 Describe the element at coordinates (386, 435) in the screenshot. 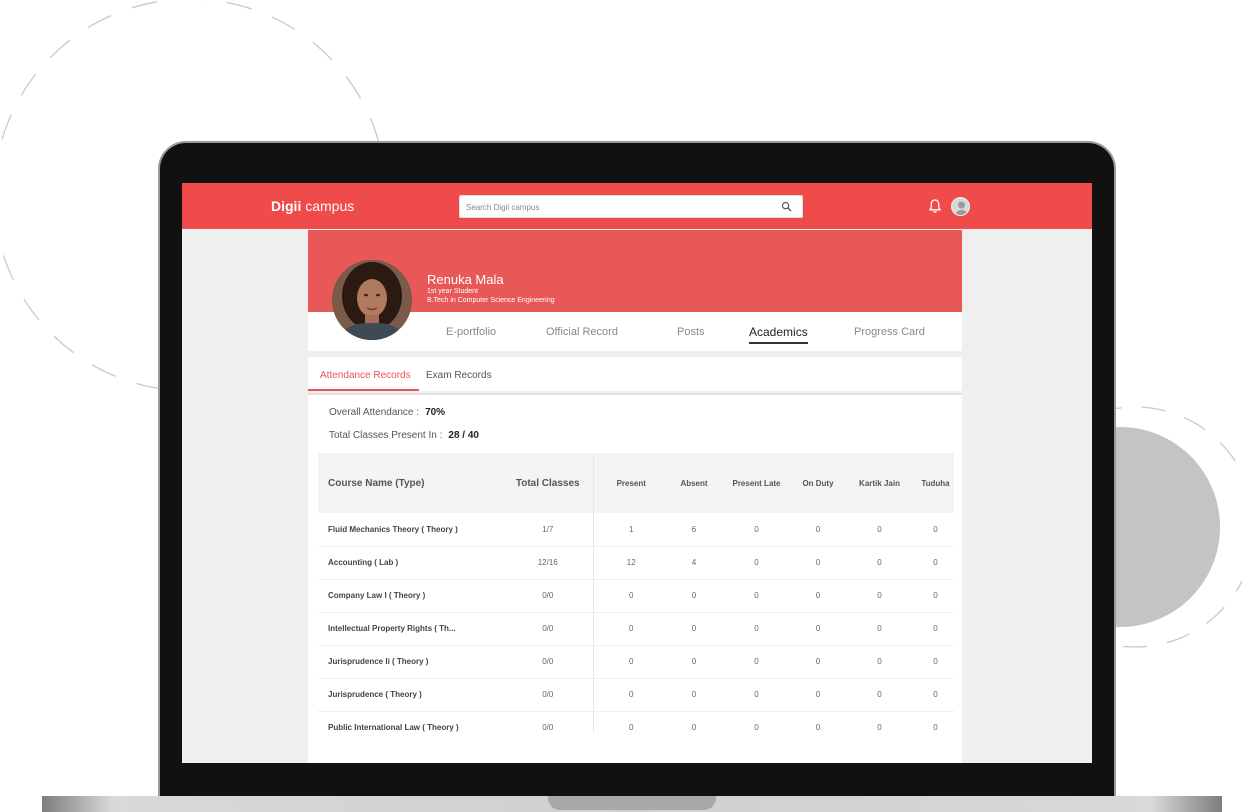

I see `total-classes-present-label: Total Classes Present In :` at that location.